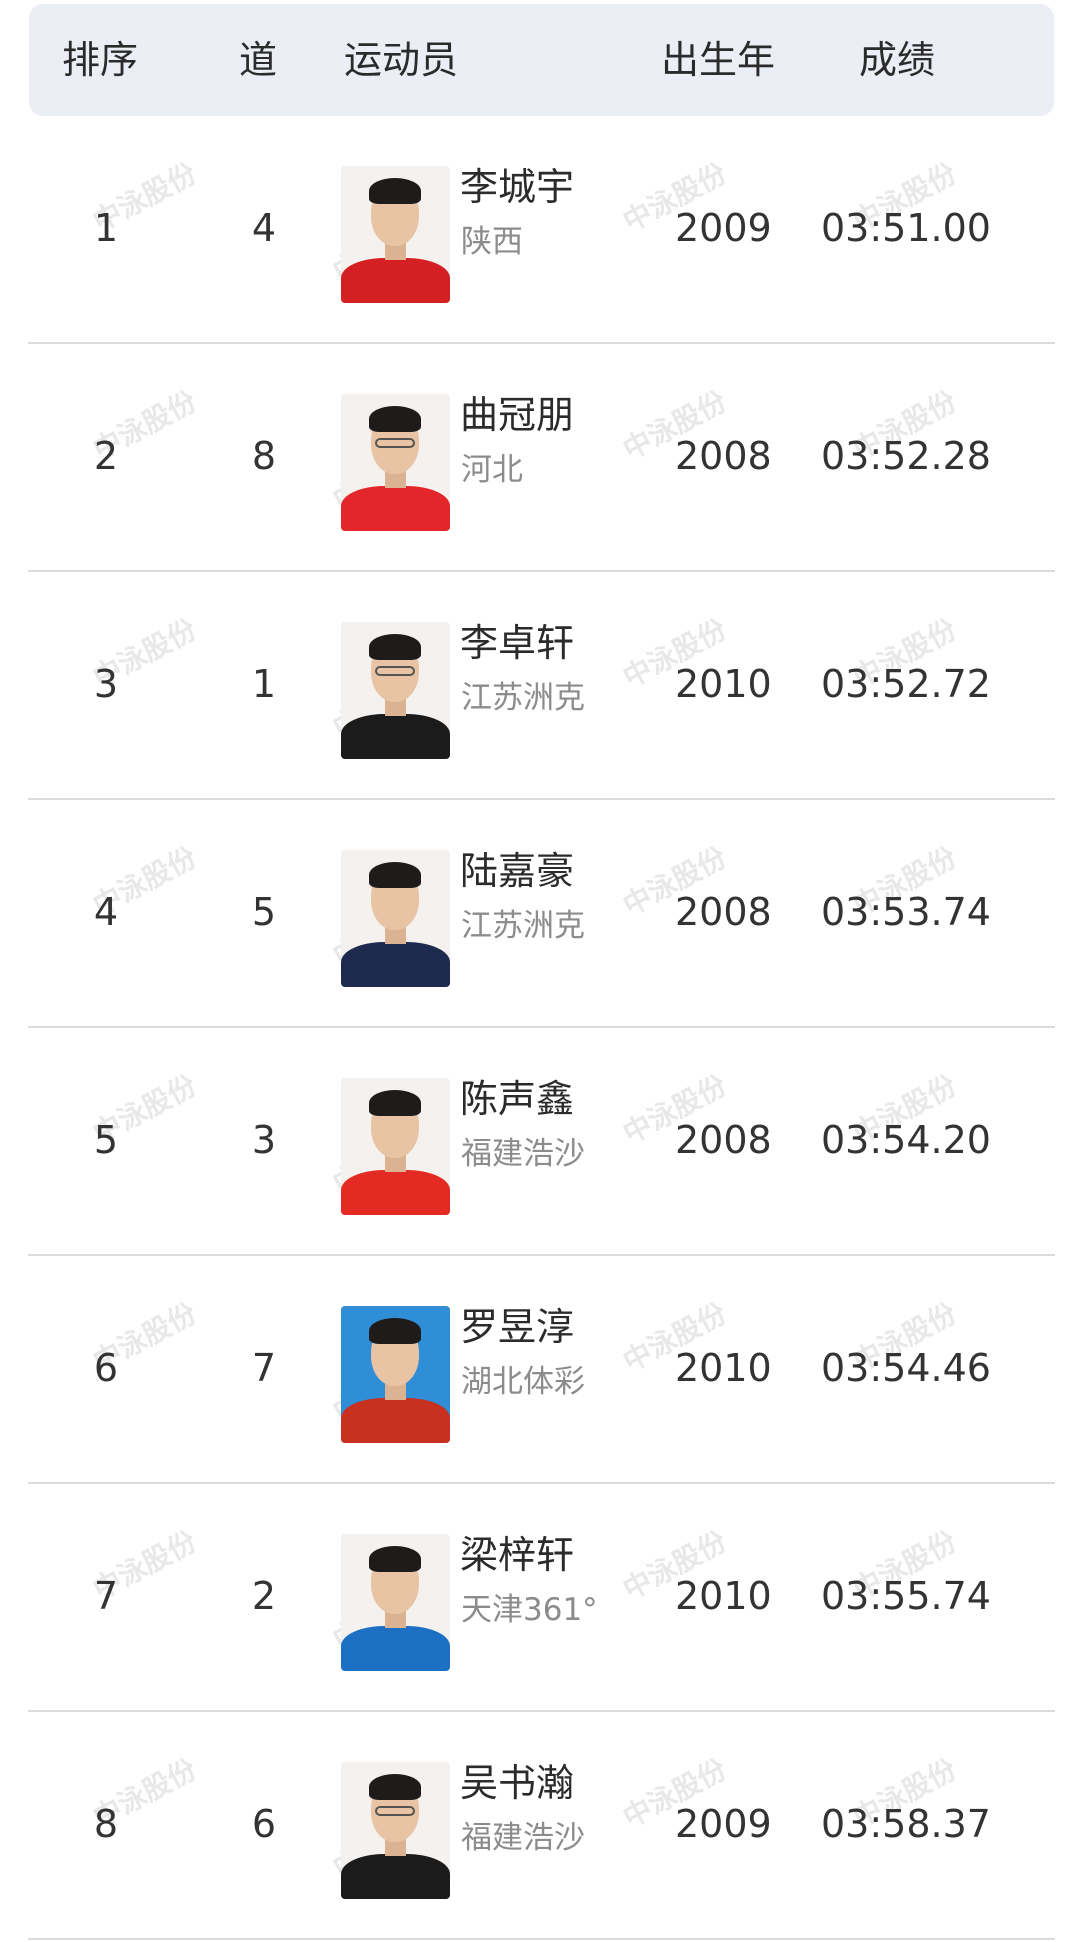  What do you see at coordinates (264, 1824) in the screenshot?
I see `lane-cell: 6` at bounding box center [264, 1824].